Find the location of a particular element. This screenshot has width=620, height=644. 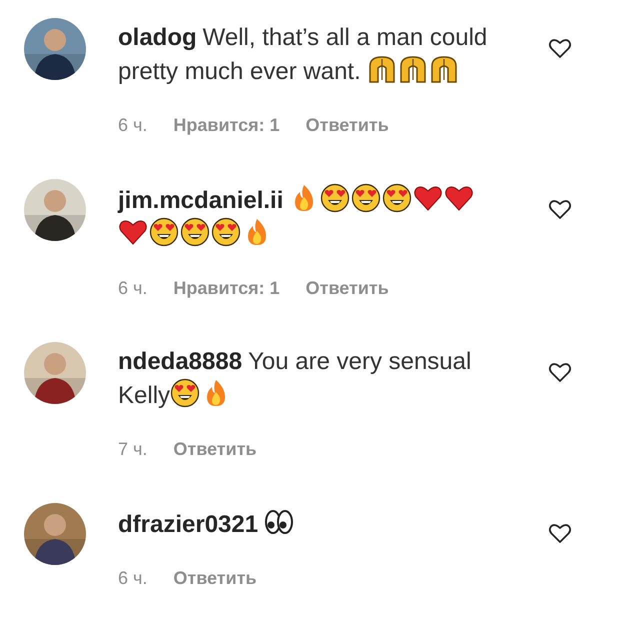

username-link: oladog is located at coordinates (157, 37).